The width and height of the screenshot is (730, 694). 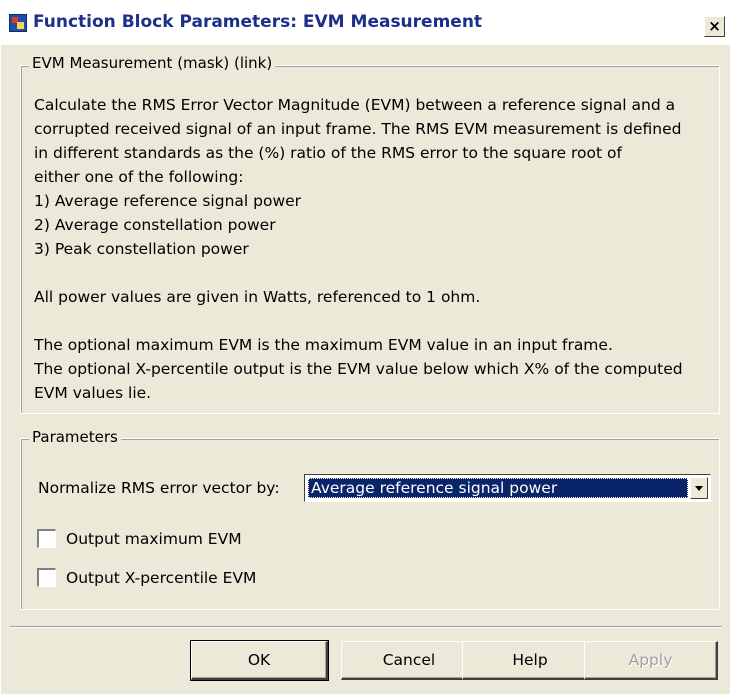 I want to click on apply-button: Apply, so click(x=651, y=660).